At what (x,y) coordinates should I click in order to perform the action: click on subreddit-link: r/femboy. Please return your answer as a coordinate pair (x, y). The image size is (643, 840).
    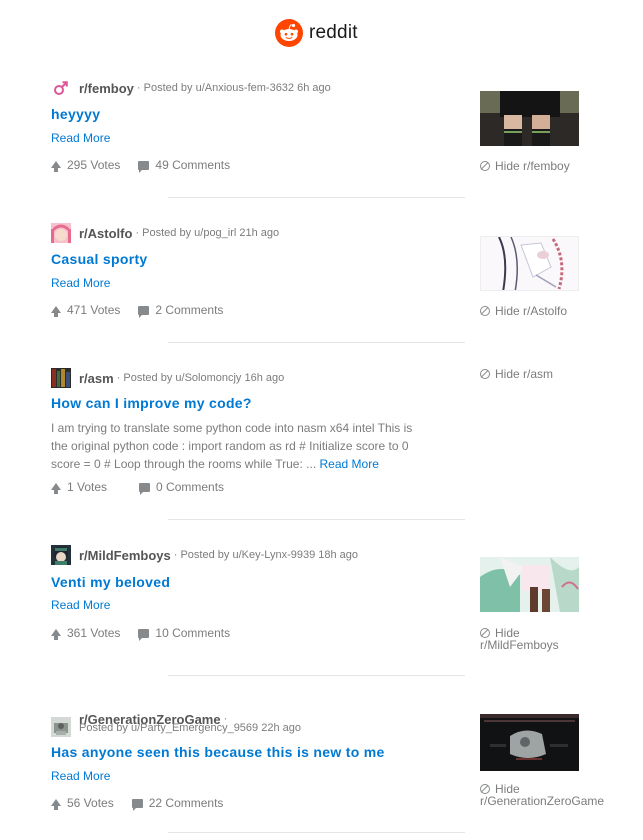
    Looking at the image, I should click on (106, 88).